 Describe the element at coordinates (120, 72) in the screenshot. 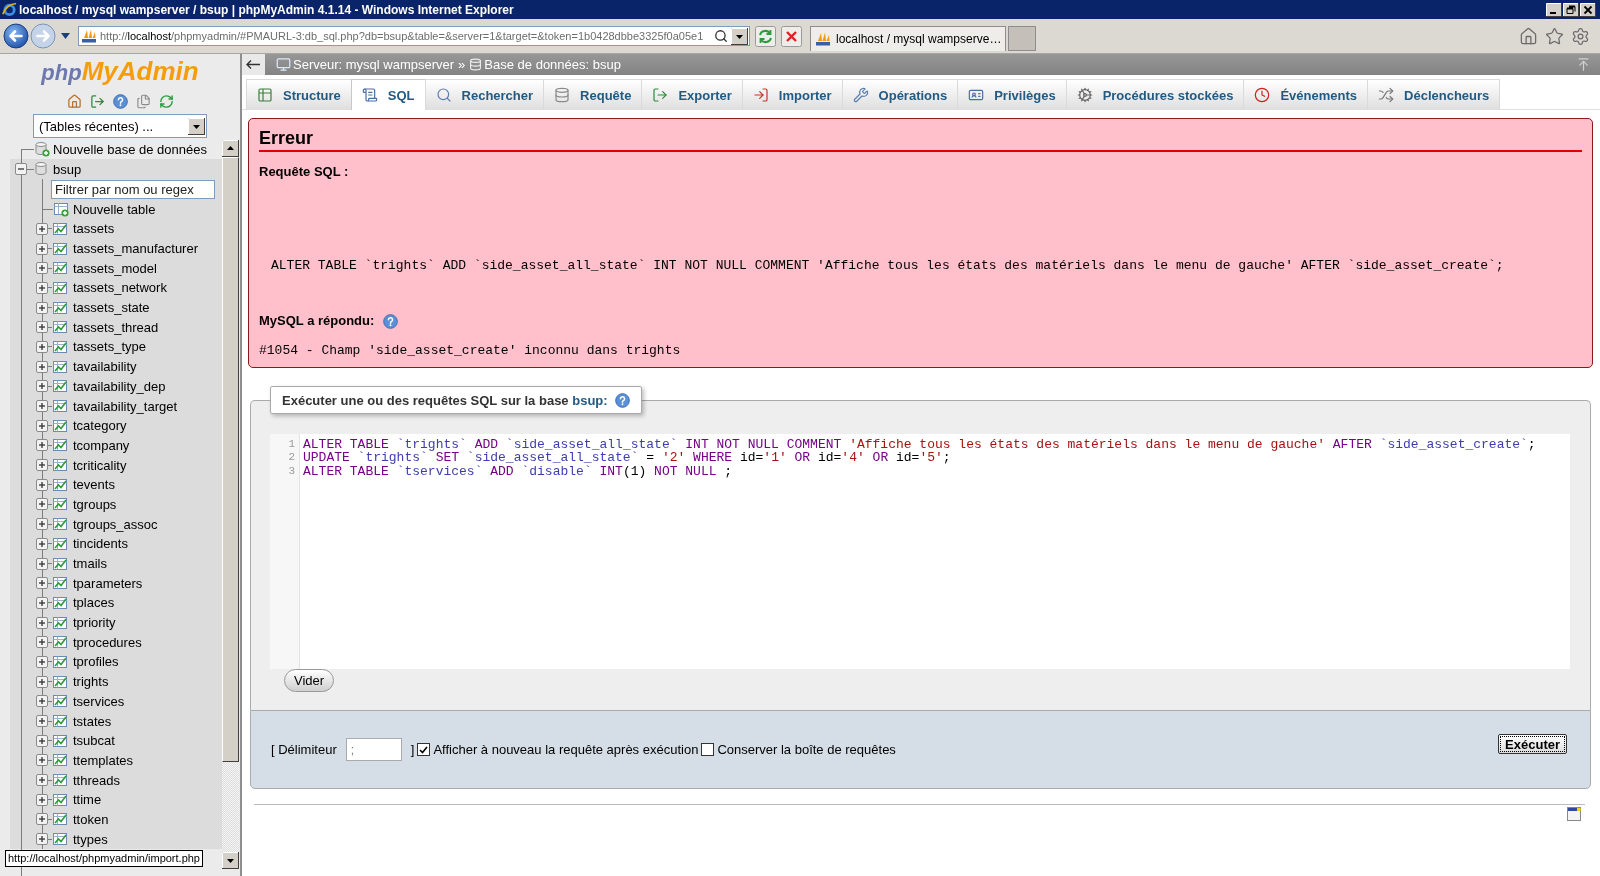

I see `logo-text: phpMyAdmin` at that location.